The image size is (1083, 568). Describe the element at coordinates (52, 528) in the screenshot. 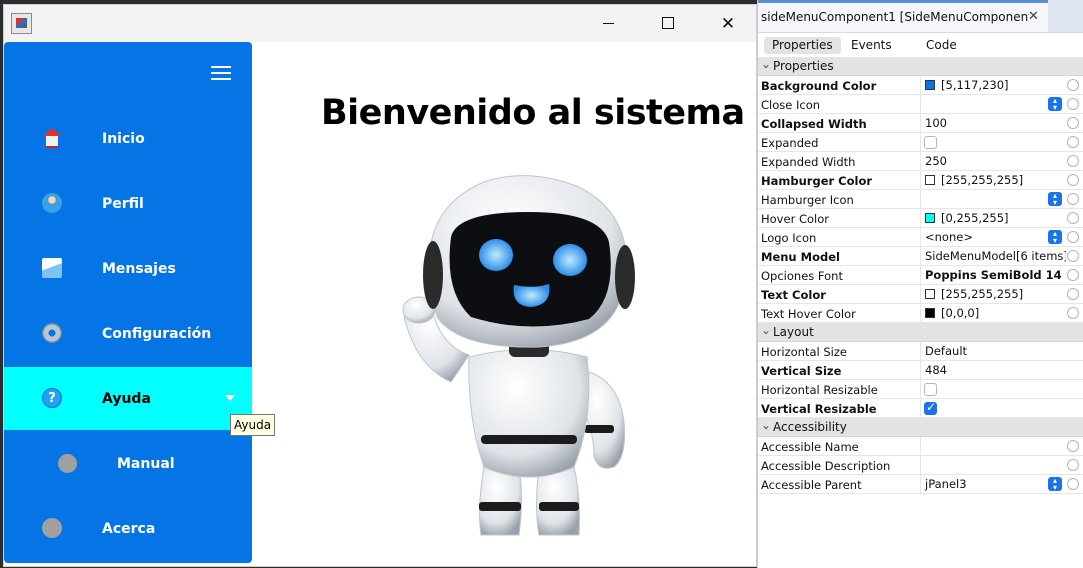

I see `dot-icon` at that location.